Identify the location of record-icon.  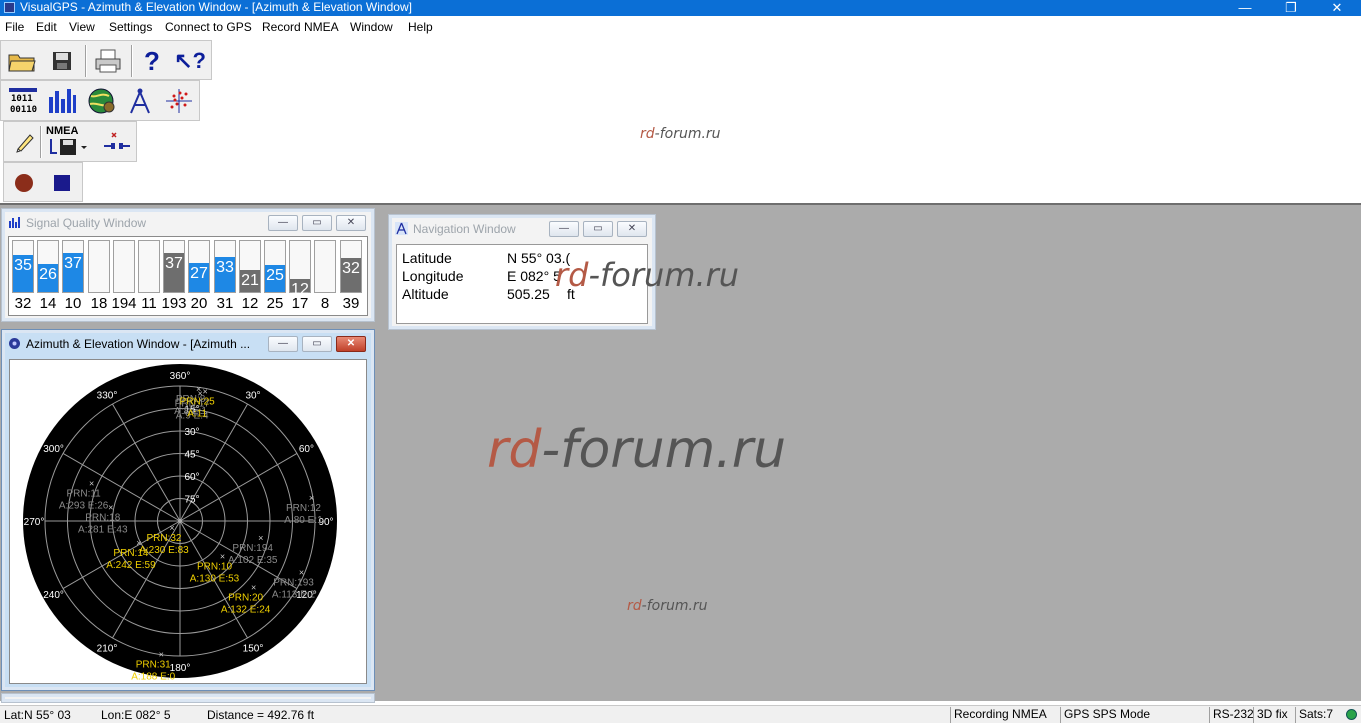
(24, 183).